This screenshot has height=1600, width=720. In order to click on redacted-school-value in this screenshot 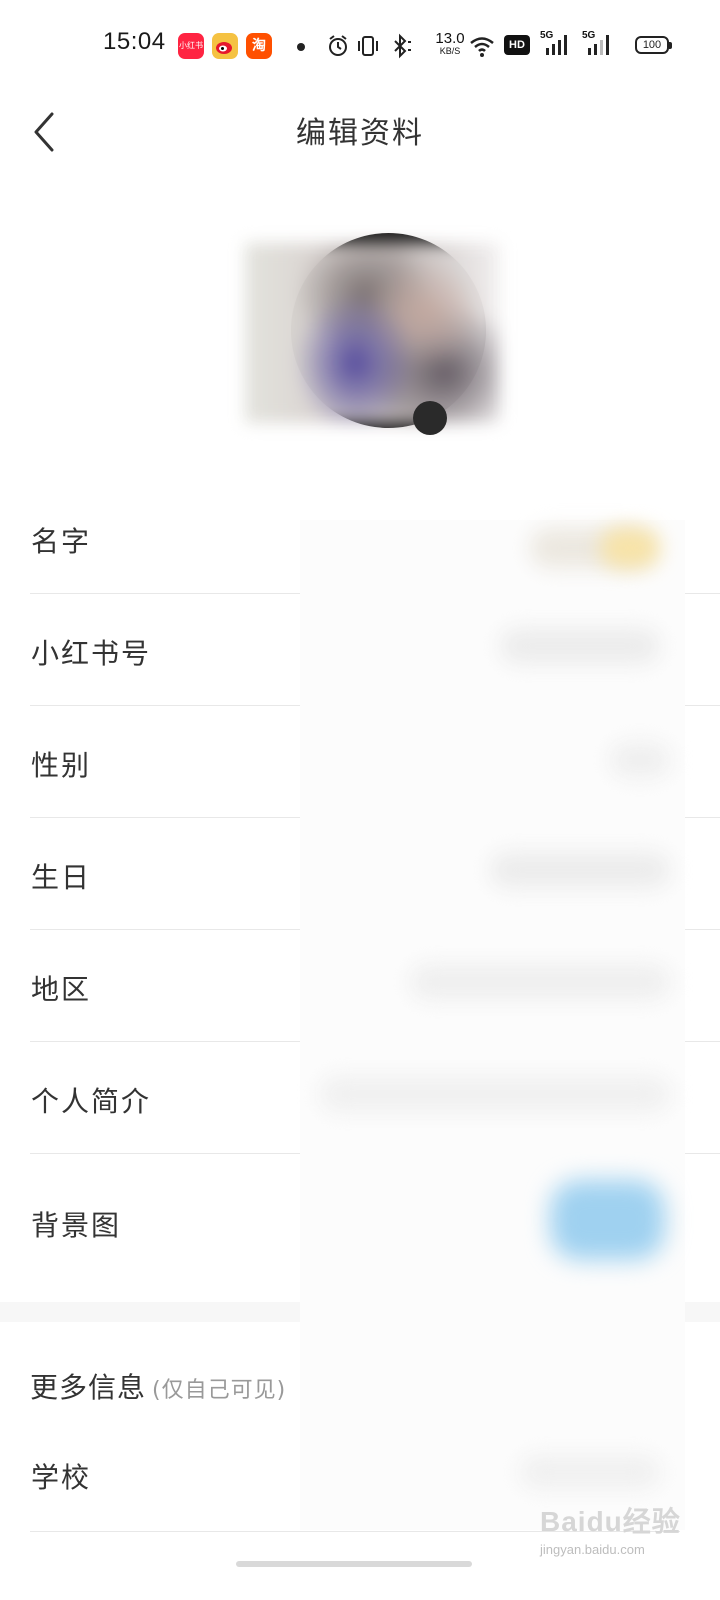, I will do `click(590, 1472)`.